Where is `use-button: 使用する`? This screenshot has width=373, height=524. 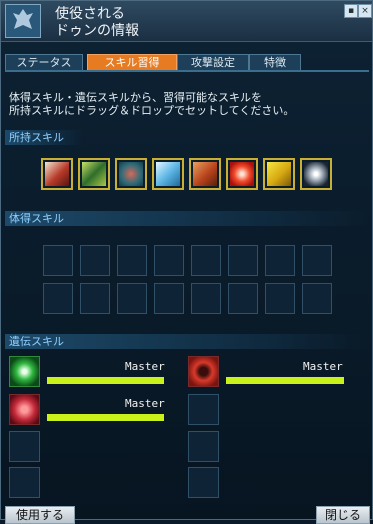
use-button: 使用する is located at coordinates (40, 515).